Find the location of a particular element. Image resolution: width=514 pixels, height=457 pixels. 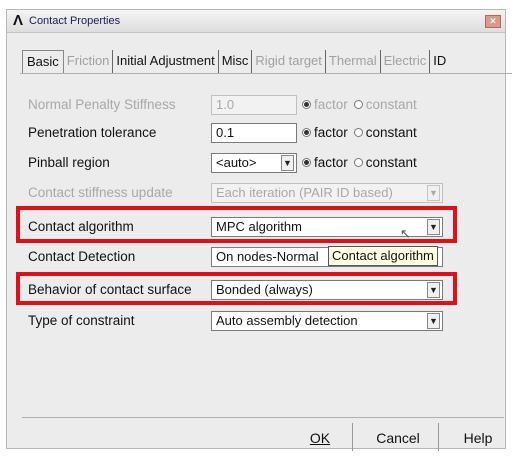

normal-penalty-factor-radio: factor is located at coordinates (325, 104).